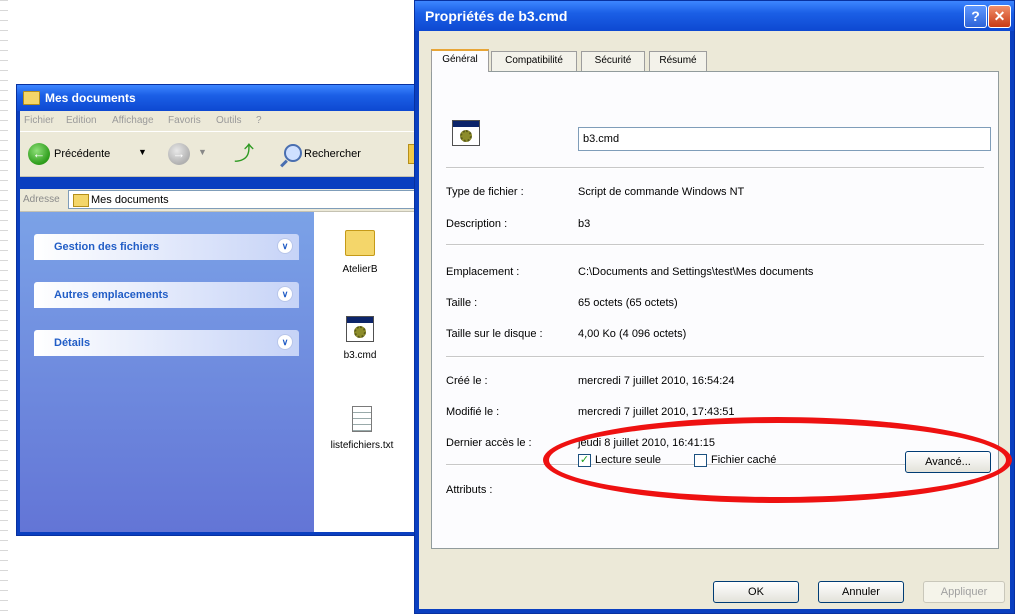 The image size is (1015, 614). Describe the element at coordinates (861, 592) in the screenshot. I see `cancel-button: Annuler` at that location.